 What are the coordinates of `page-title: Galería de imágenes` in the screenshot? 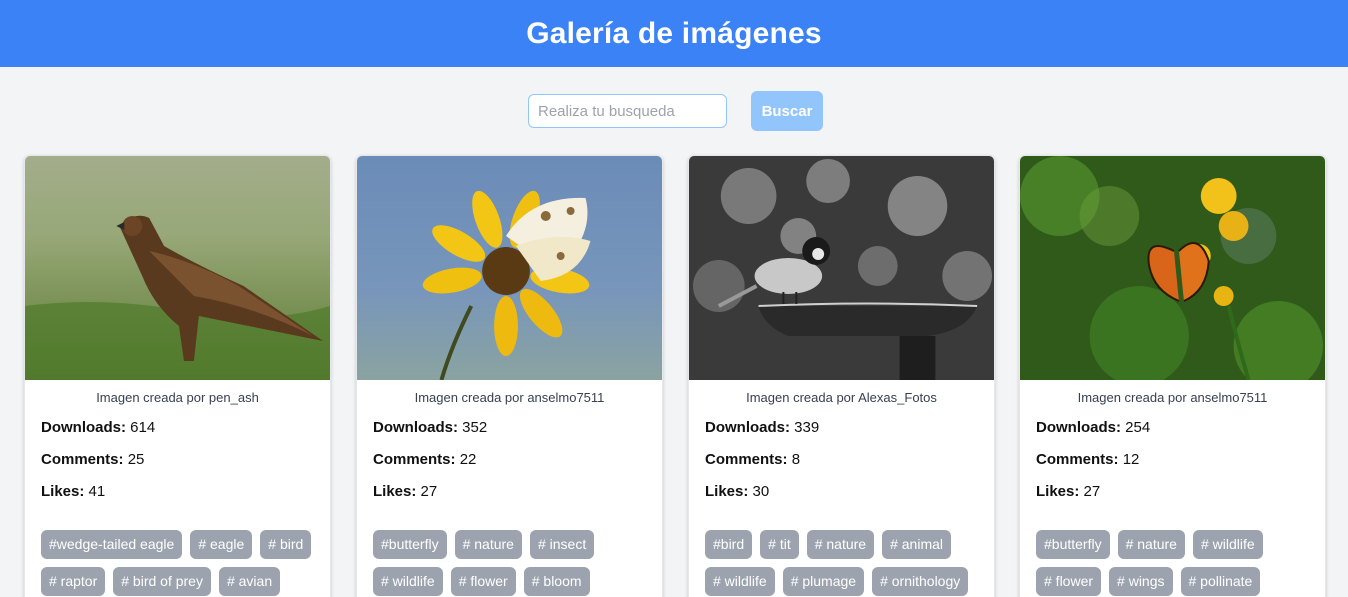 It's located at (674, 33).